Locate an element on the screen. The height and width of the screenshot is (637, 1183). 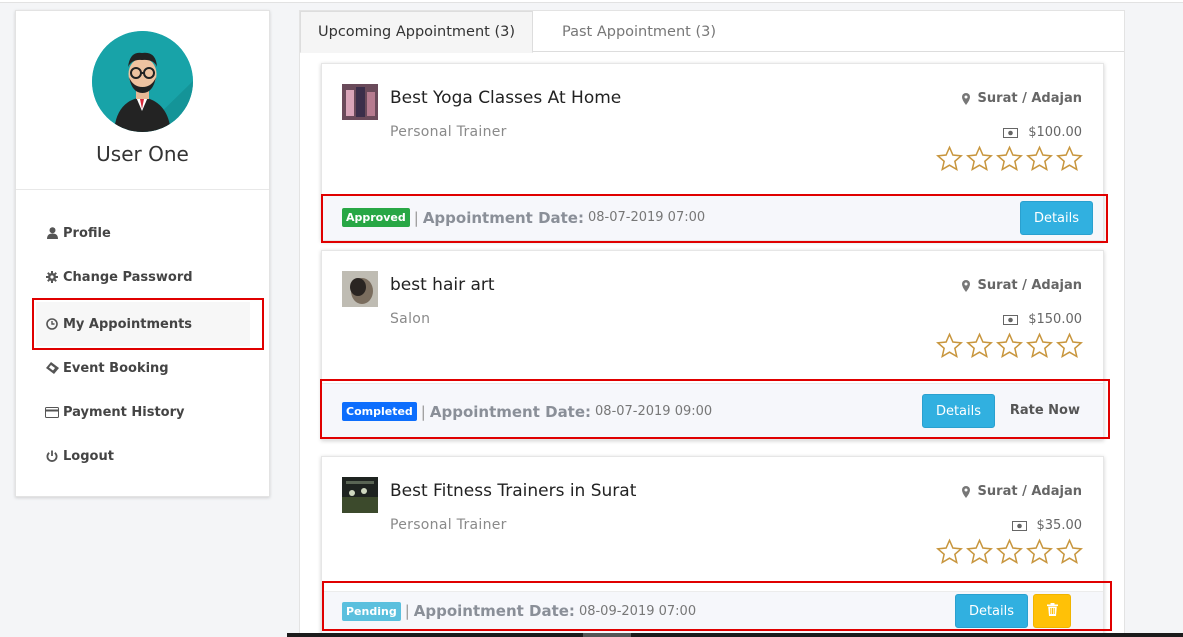
sidebar-item-label: Change Password is located at coordinates (128, 277).